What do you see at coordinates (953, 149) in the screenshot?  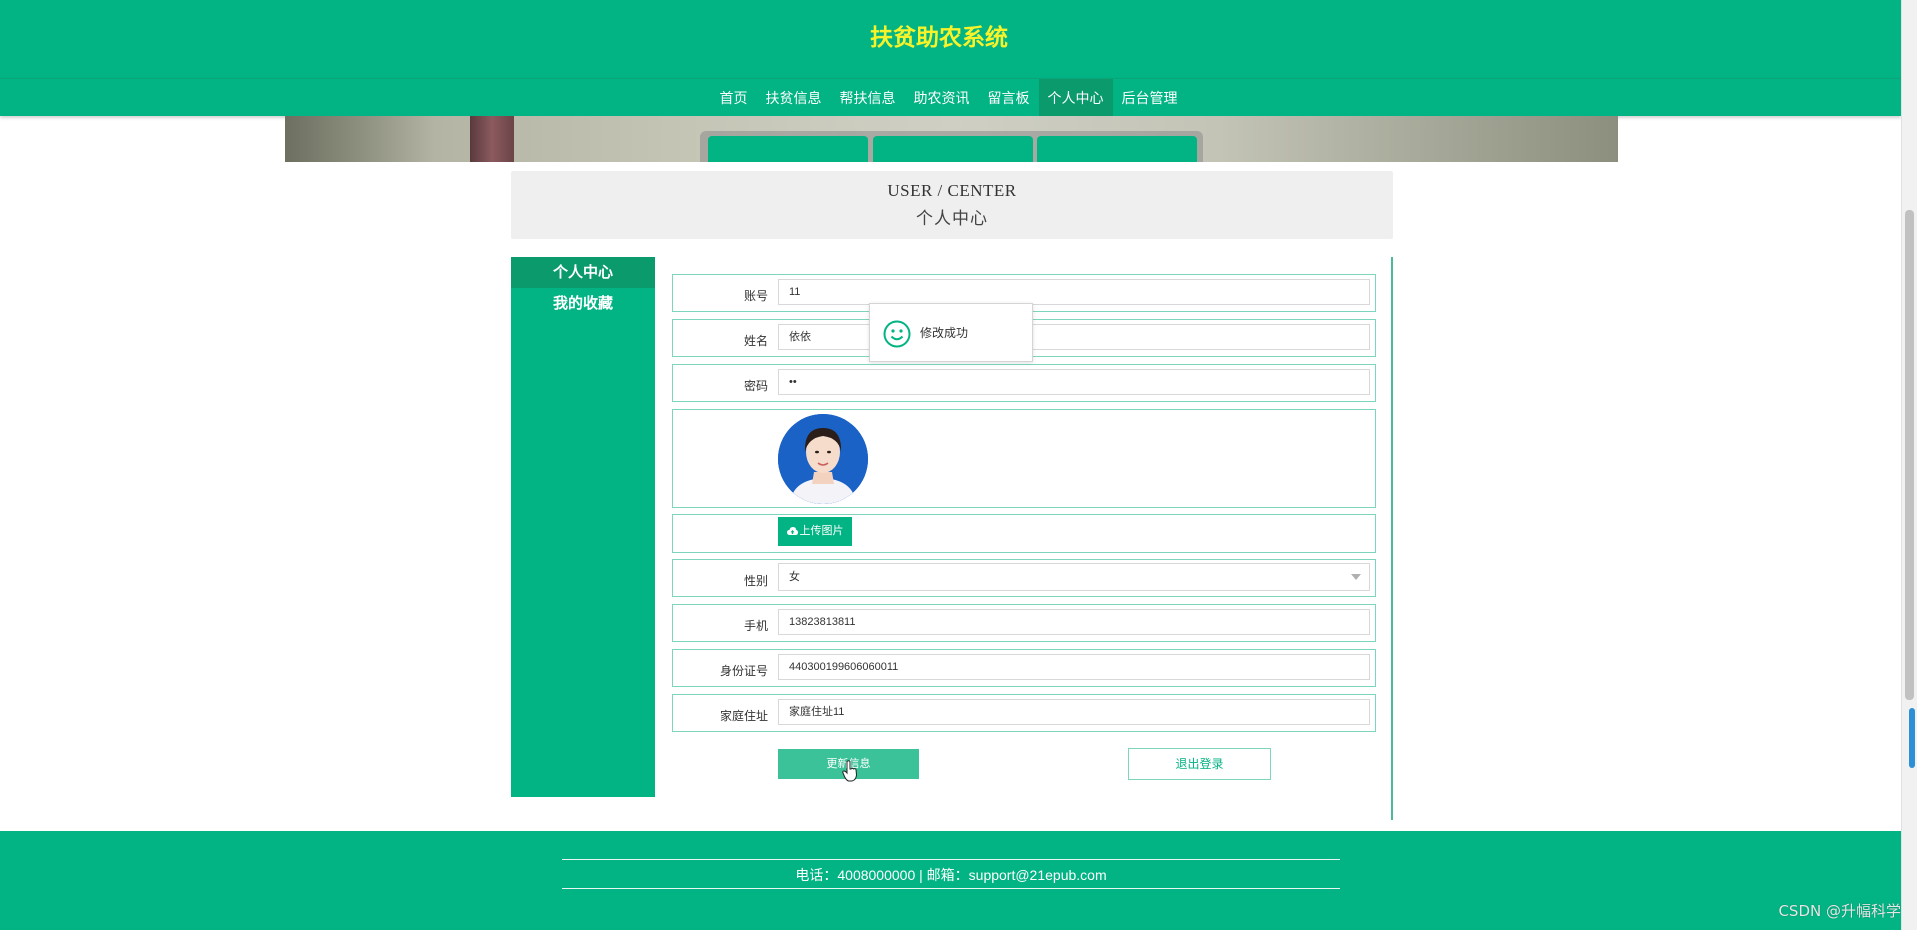 I see `carousel-tab-active` at bounding box center [953, 149].